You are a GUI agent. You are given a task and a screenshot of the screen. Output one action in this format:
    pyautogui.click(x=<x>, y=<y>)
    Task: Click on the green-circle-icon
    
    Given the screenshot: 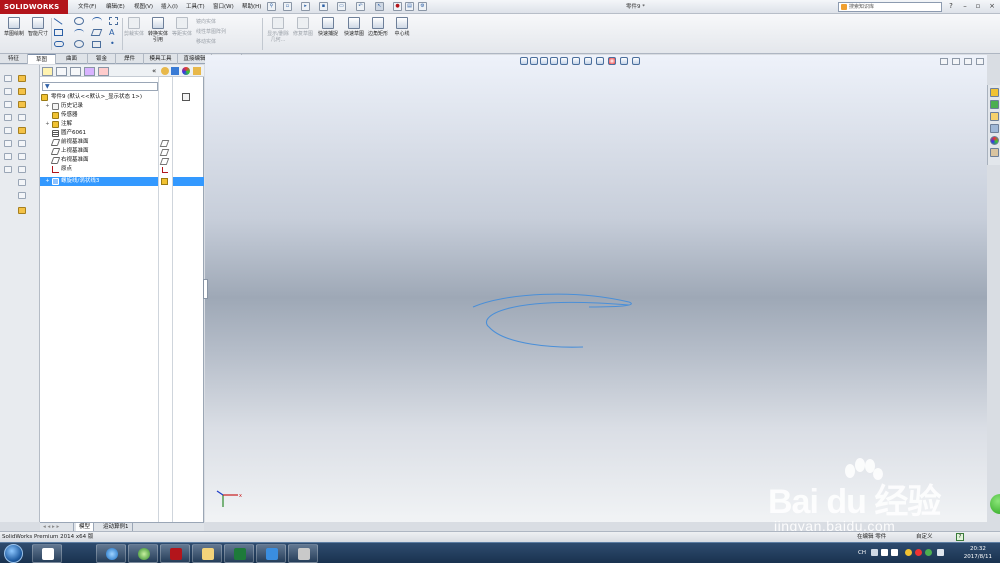 What is the action you would take?
    pyautogui.click(x=995, y=504)
    